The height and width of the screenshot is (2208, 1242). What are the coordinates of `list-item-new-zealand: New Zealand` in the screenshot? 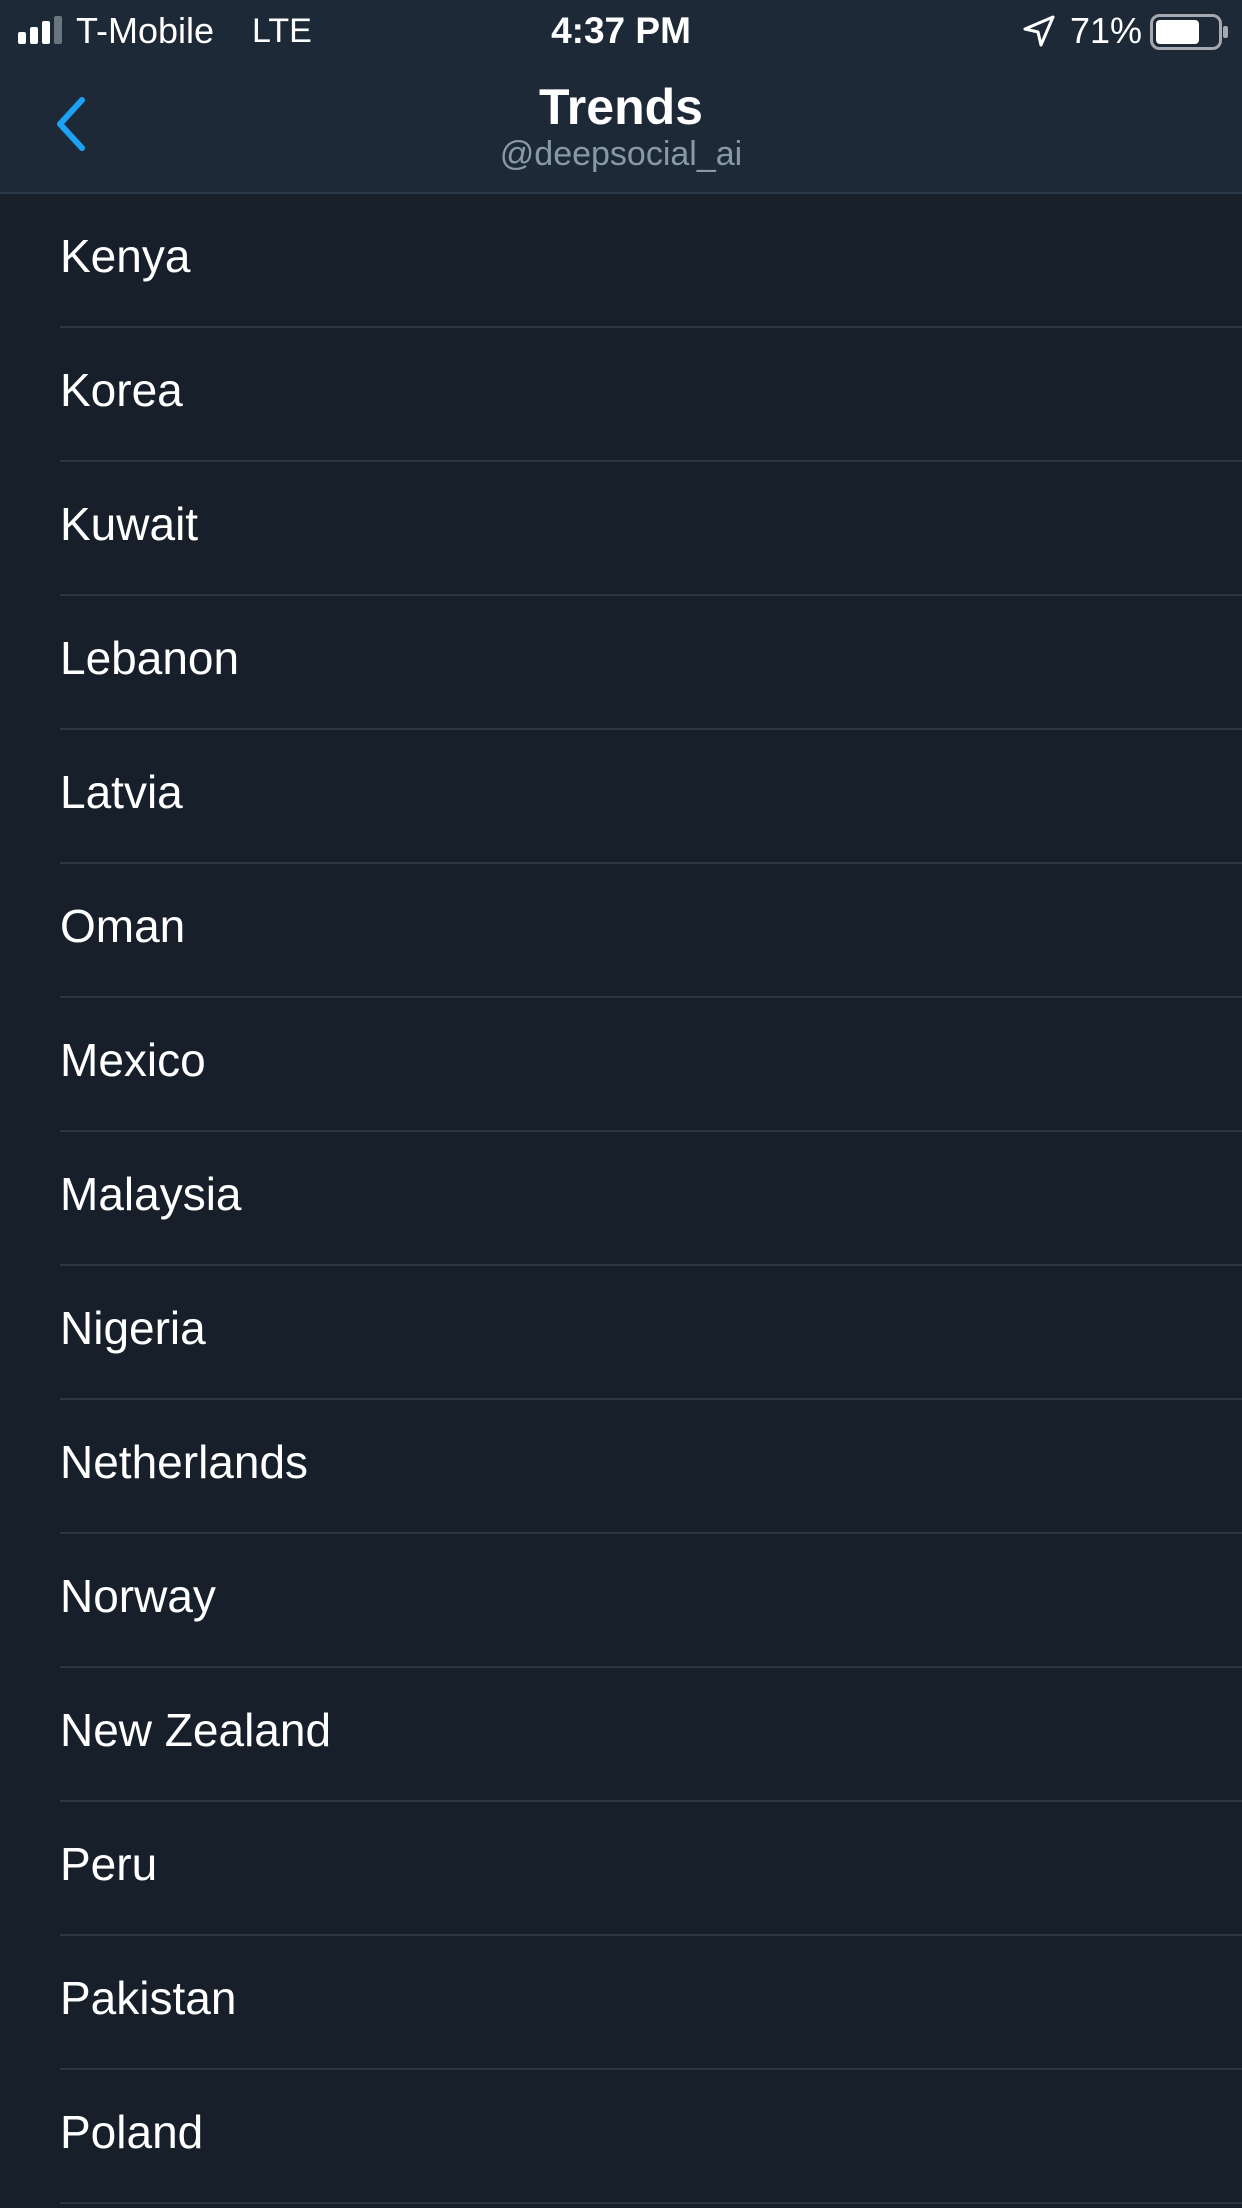 It's located at (651, 1735).